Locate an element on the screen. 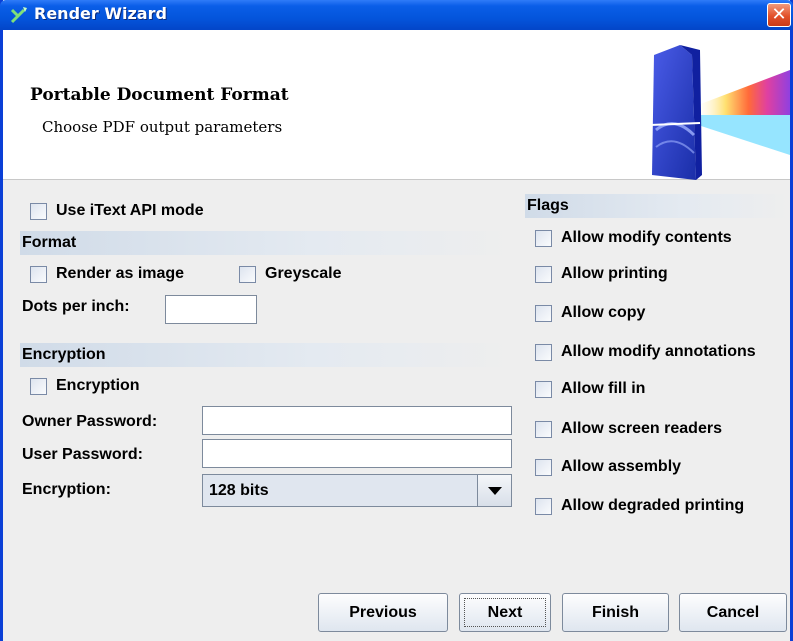  flag-label-printing: Allow printing is located at coordinates (614, 273).